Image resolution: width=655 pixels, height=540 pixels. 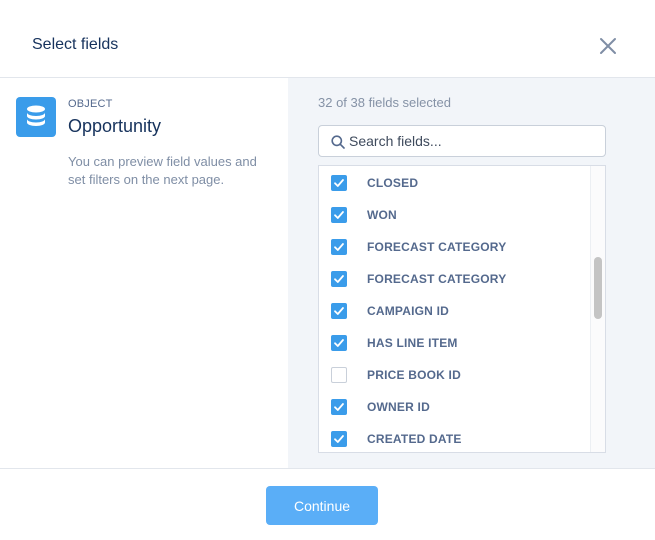 What do you see at coordinates (454, 407) in the screenshot?
I see `field-row: OWNER ID` at bounding box center [454, 407].